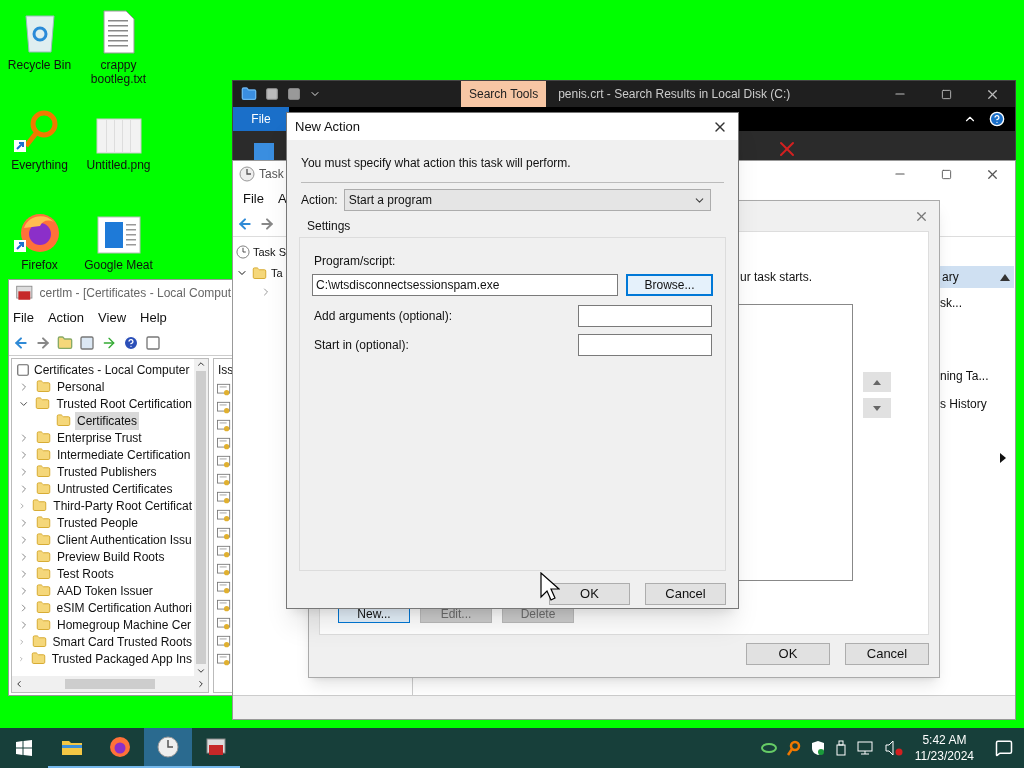 Image resolution: width=1024 pixels, height=768 pixels. What do you see at coordinates (112, 318) in the screenshot?
I see `menu-item: View` at bounding box center [112, 318].